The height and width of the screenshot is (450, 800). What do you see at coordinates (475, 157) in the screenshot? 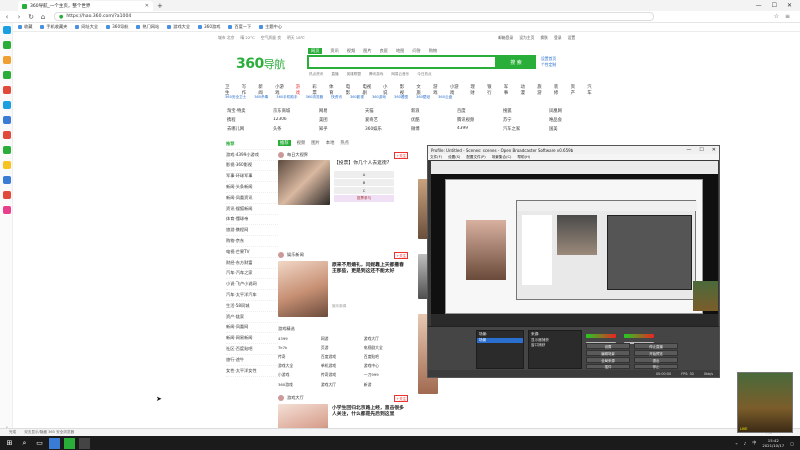
I see `obs-menu-item: 配置文件(P)` at bounding box center [475, 157].